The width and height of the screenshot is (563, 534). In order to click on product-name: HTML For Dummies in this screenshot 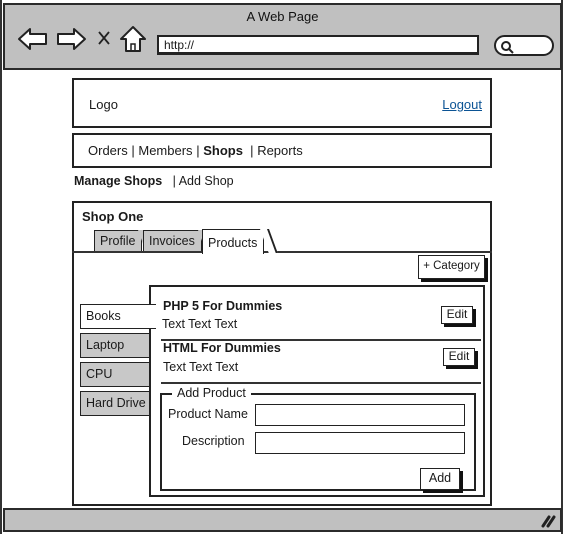, I will do `click(222, 348)`.